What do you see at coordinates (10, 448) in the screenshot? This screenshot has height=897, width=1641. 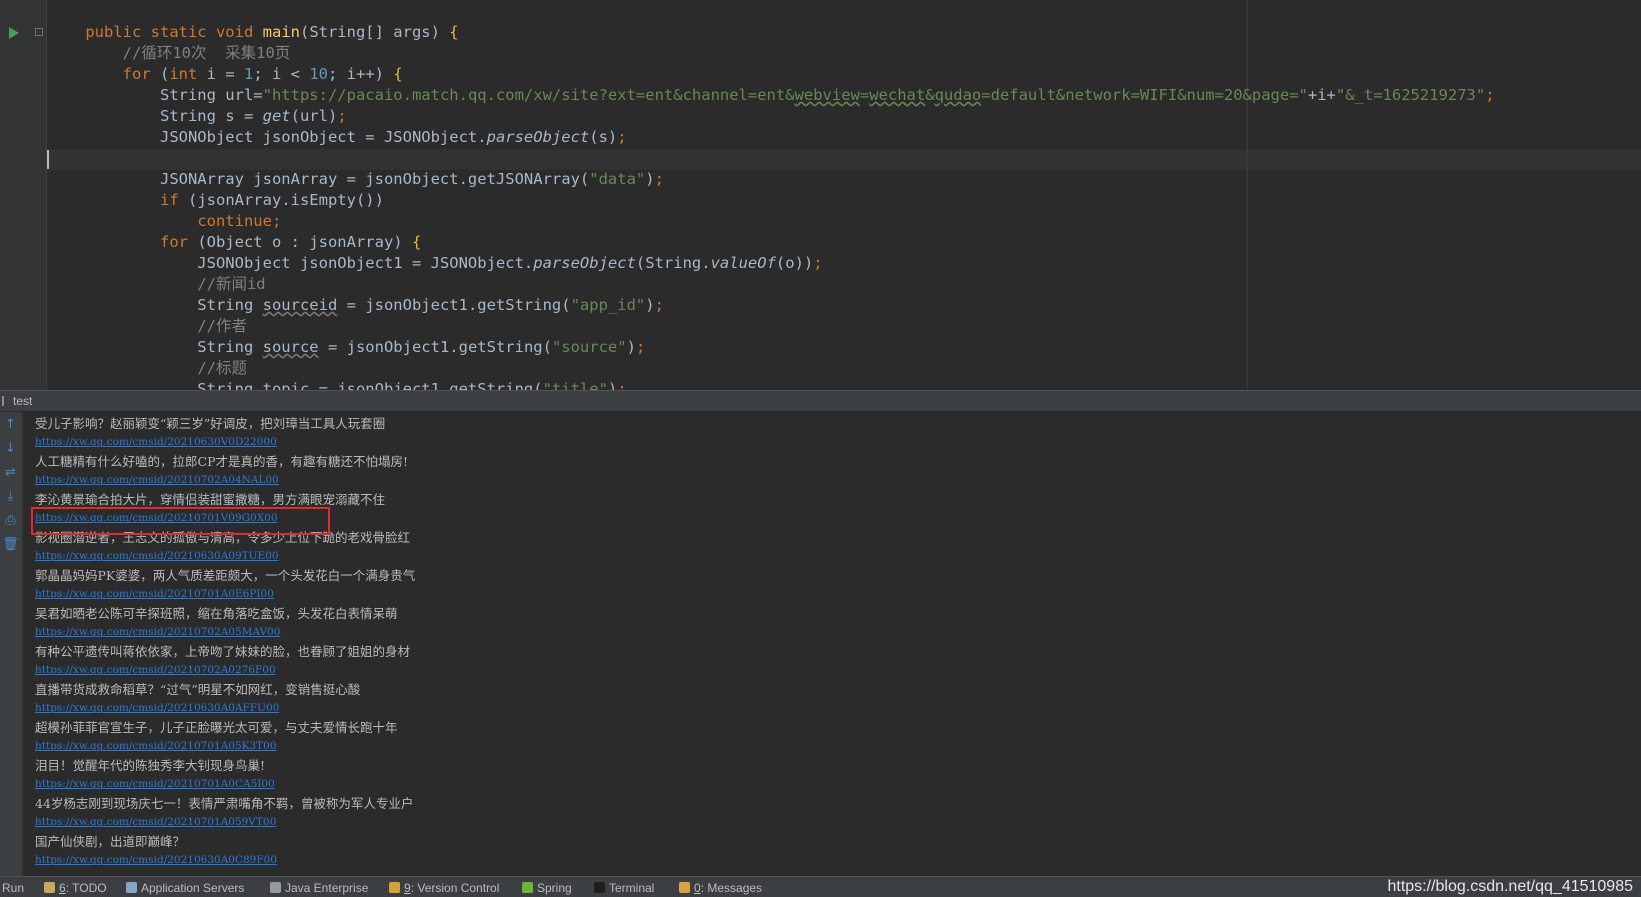 I see `down-arrow-icon: ↓` at bounding box center [10, 448].